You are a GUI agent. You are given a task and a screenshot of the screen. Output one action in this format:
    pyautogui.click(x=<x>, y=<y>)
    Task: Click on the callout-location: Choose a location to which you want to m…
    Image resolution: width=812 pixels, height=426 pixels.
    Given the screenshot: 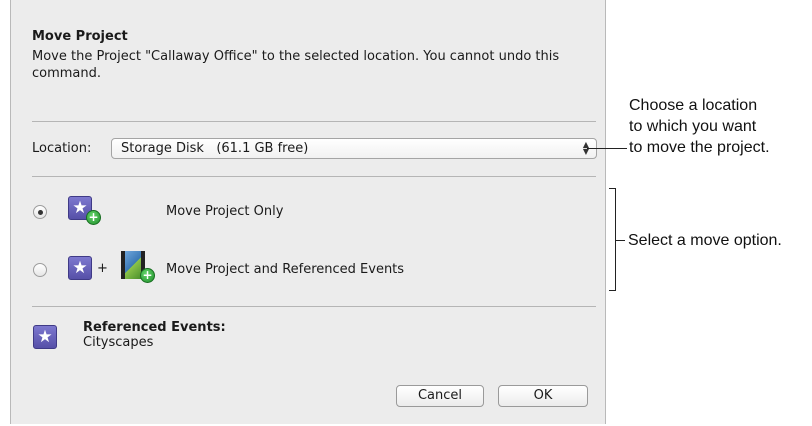 What is the action you would take?
    pyautogui.click(x=699, y=126)
    